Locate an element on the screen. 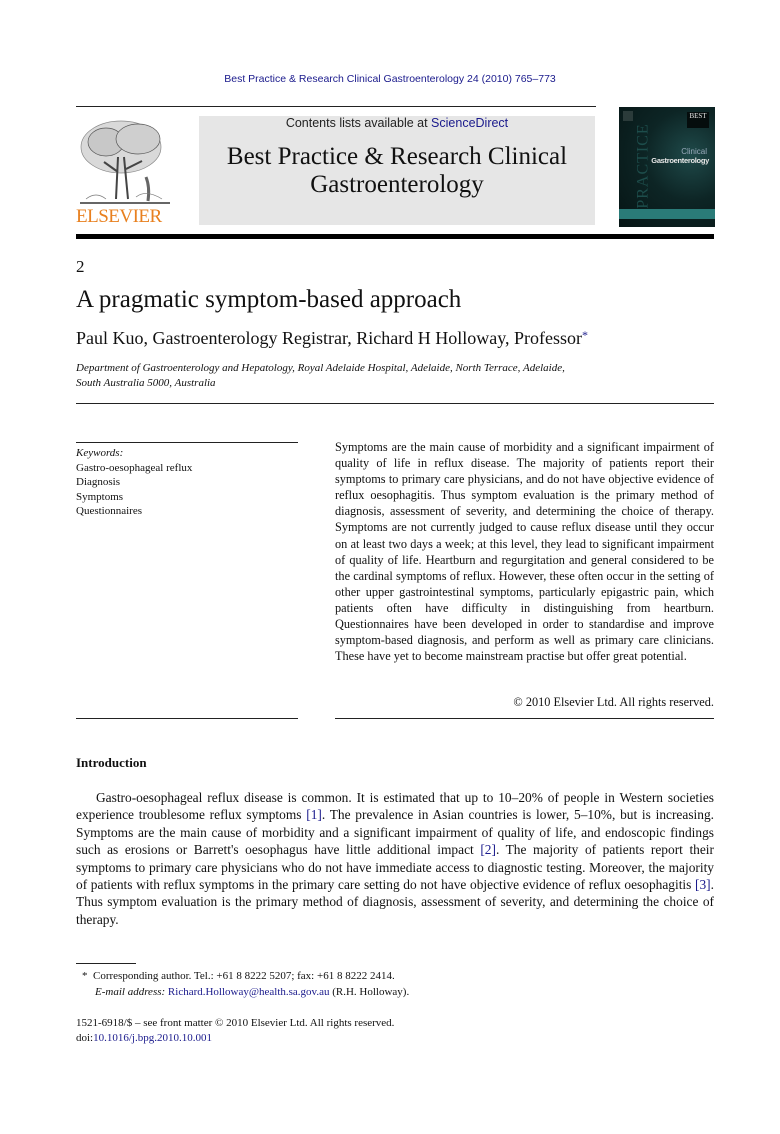  reference-link-1: [1] is located at coordinates (314, 814).